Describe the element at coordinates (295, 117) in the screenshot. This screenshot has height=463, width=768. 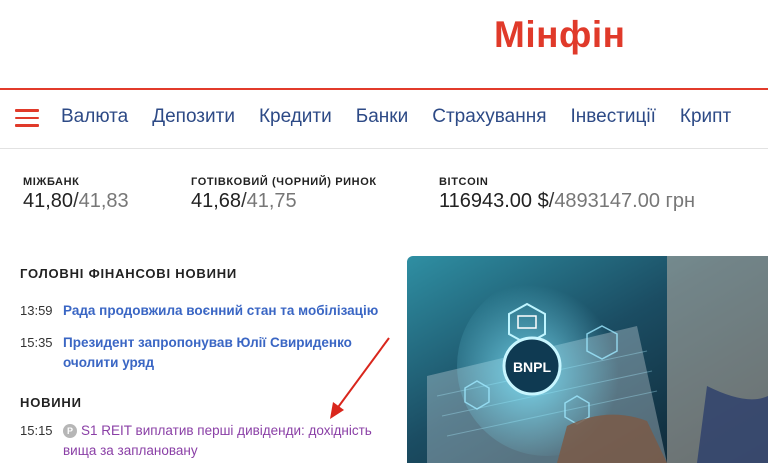
I see `nav-item-credits: Кредити` at that location.